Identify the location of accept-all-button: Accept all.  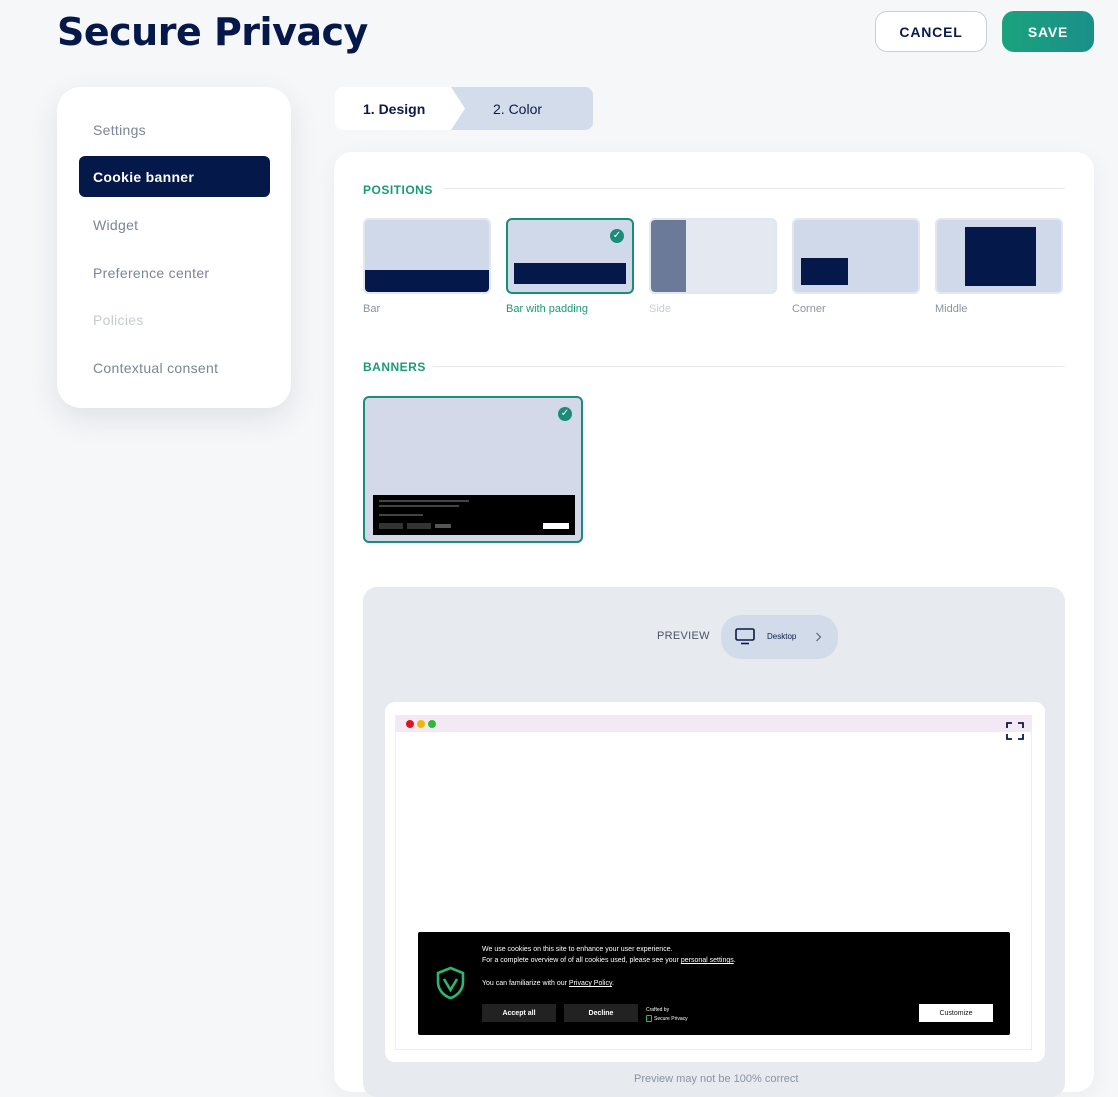
(519, 1013).